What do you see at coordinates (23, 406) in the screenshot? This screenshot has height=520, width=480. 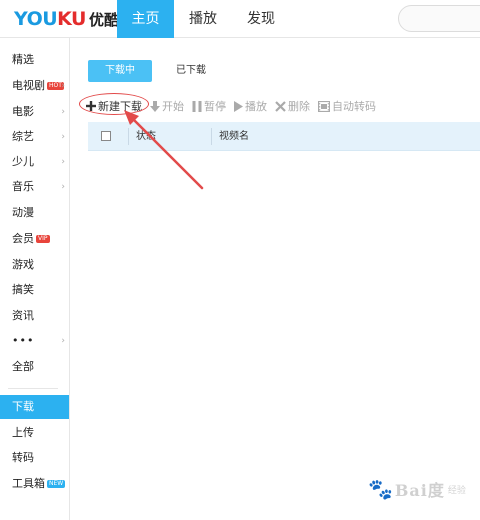 I see `sidebar-item-label: 下载` at bounding box center [23, 406].